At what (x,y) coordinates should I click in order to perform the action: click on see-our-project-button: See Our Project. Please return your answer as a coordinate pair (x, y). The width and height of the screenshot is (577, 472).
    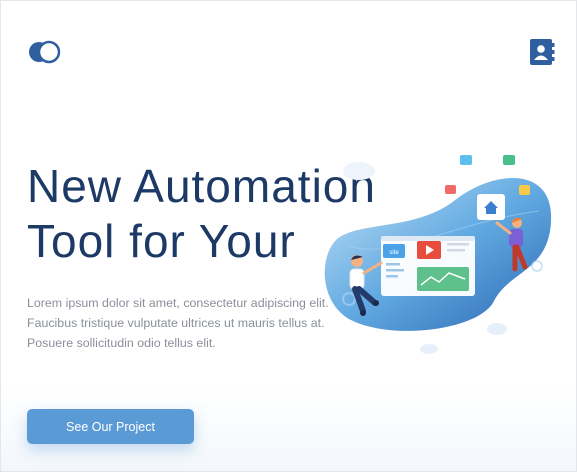
    Looking at the image, I should click on (110, 426).